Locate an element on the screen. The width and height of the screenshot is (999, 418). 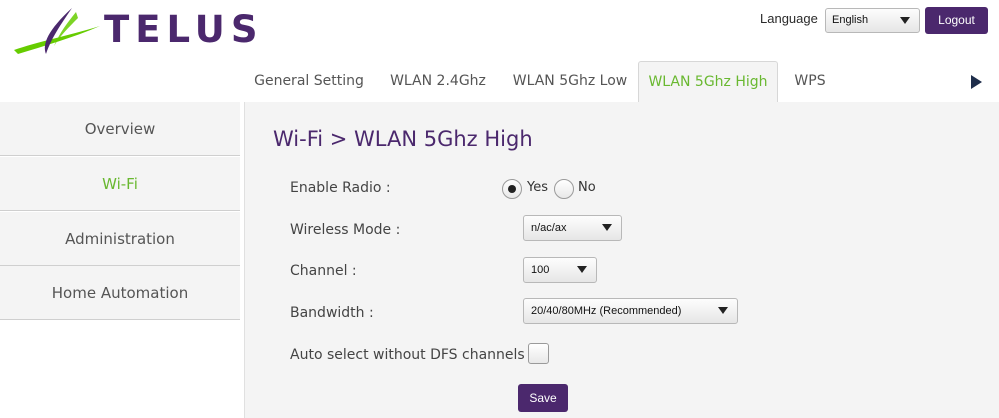
bandwidth-value: 20/40/80MHz (Recommended) is located at coordinates (606, 311).